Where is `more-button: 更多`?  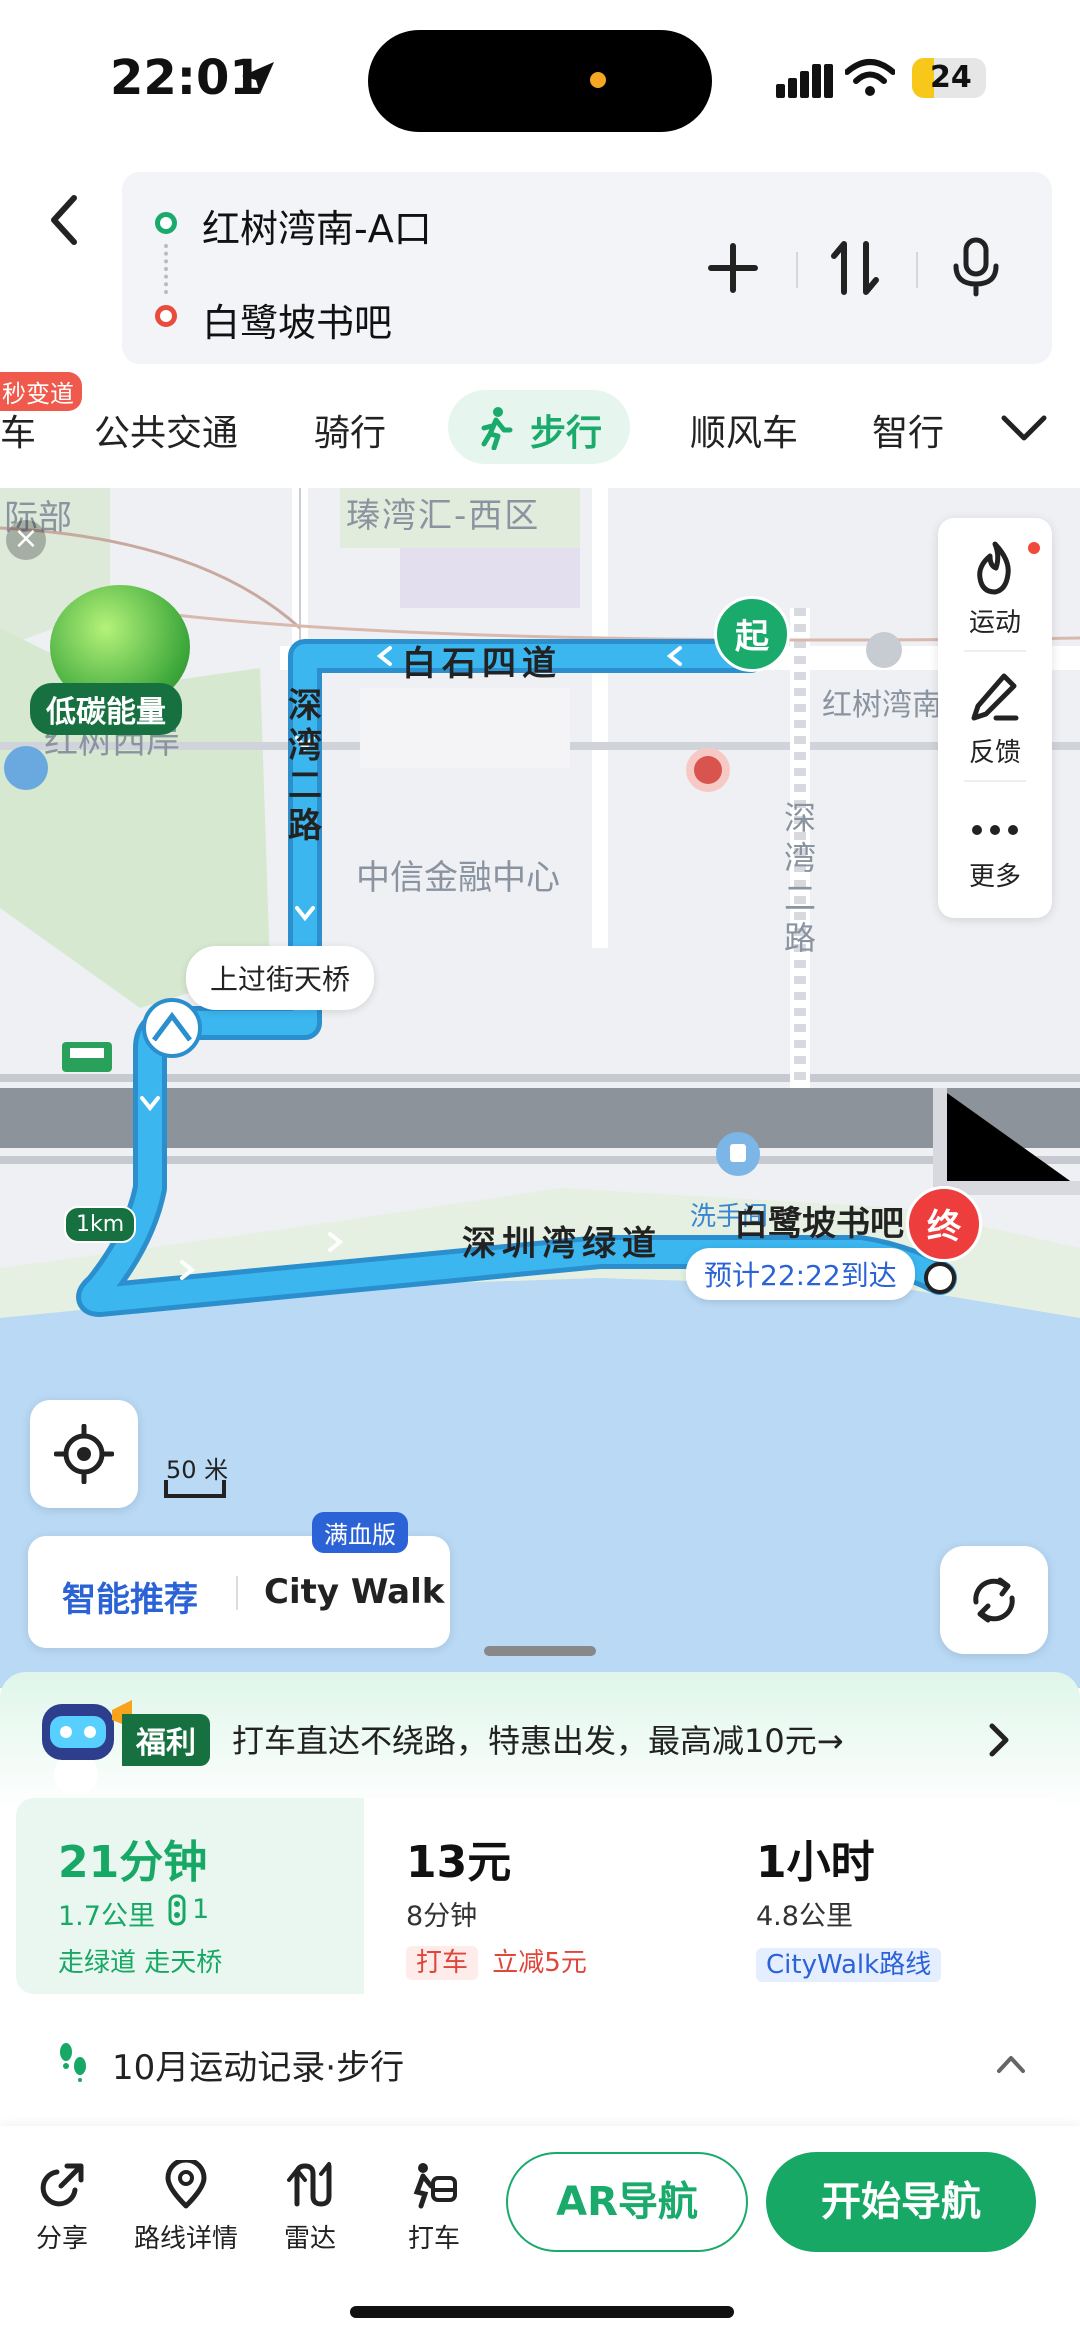
more-button: 更多 is located at coordinates (995, 851).